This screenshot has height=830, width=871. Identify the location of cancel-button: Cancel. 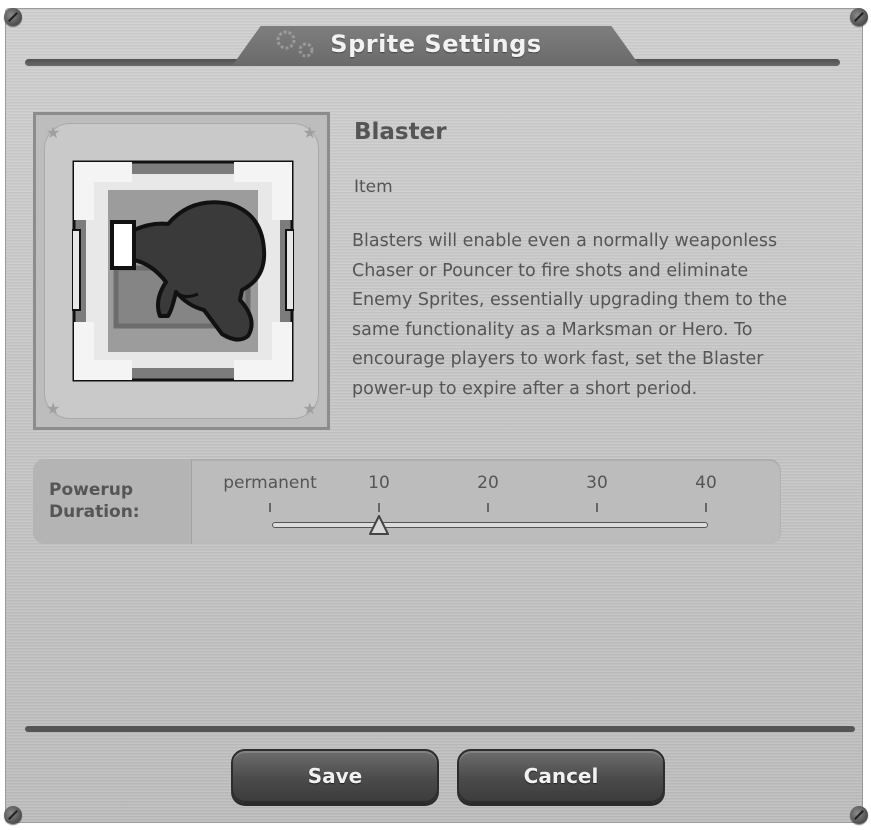
(561, 776).